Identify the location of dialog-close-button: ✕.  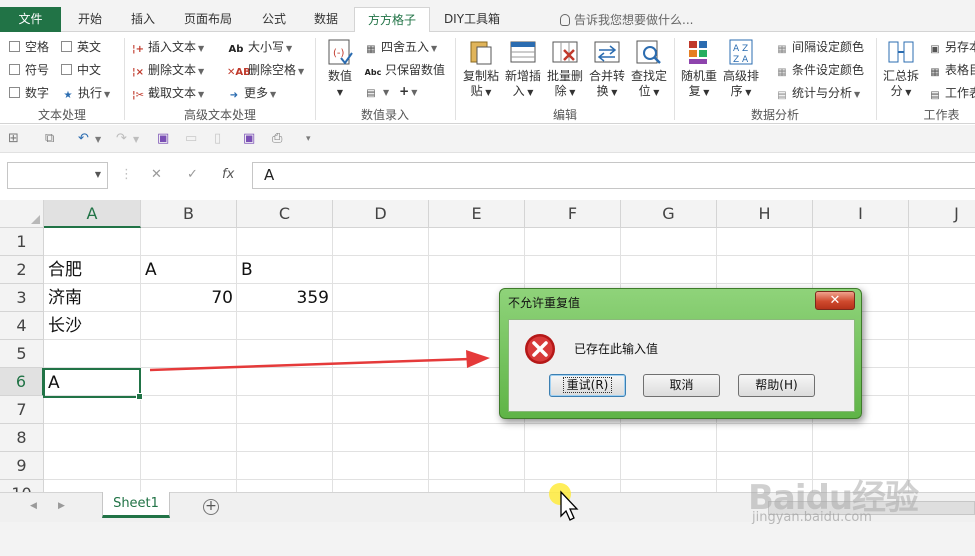
(835, 300).